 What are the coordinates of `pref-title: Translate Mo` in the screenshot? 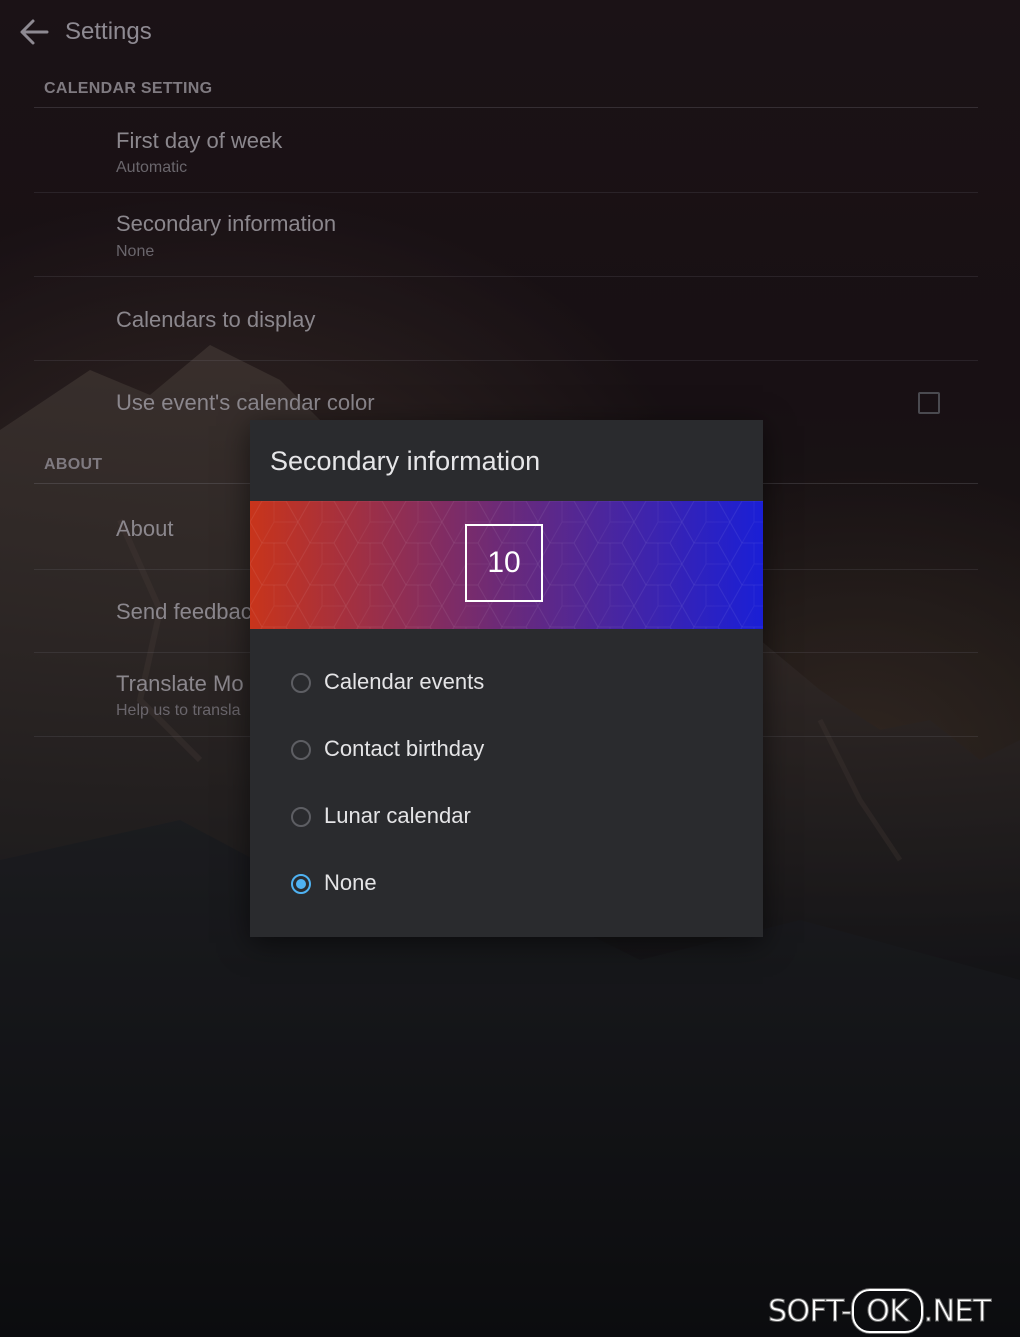 It's located at (180, 683).